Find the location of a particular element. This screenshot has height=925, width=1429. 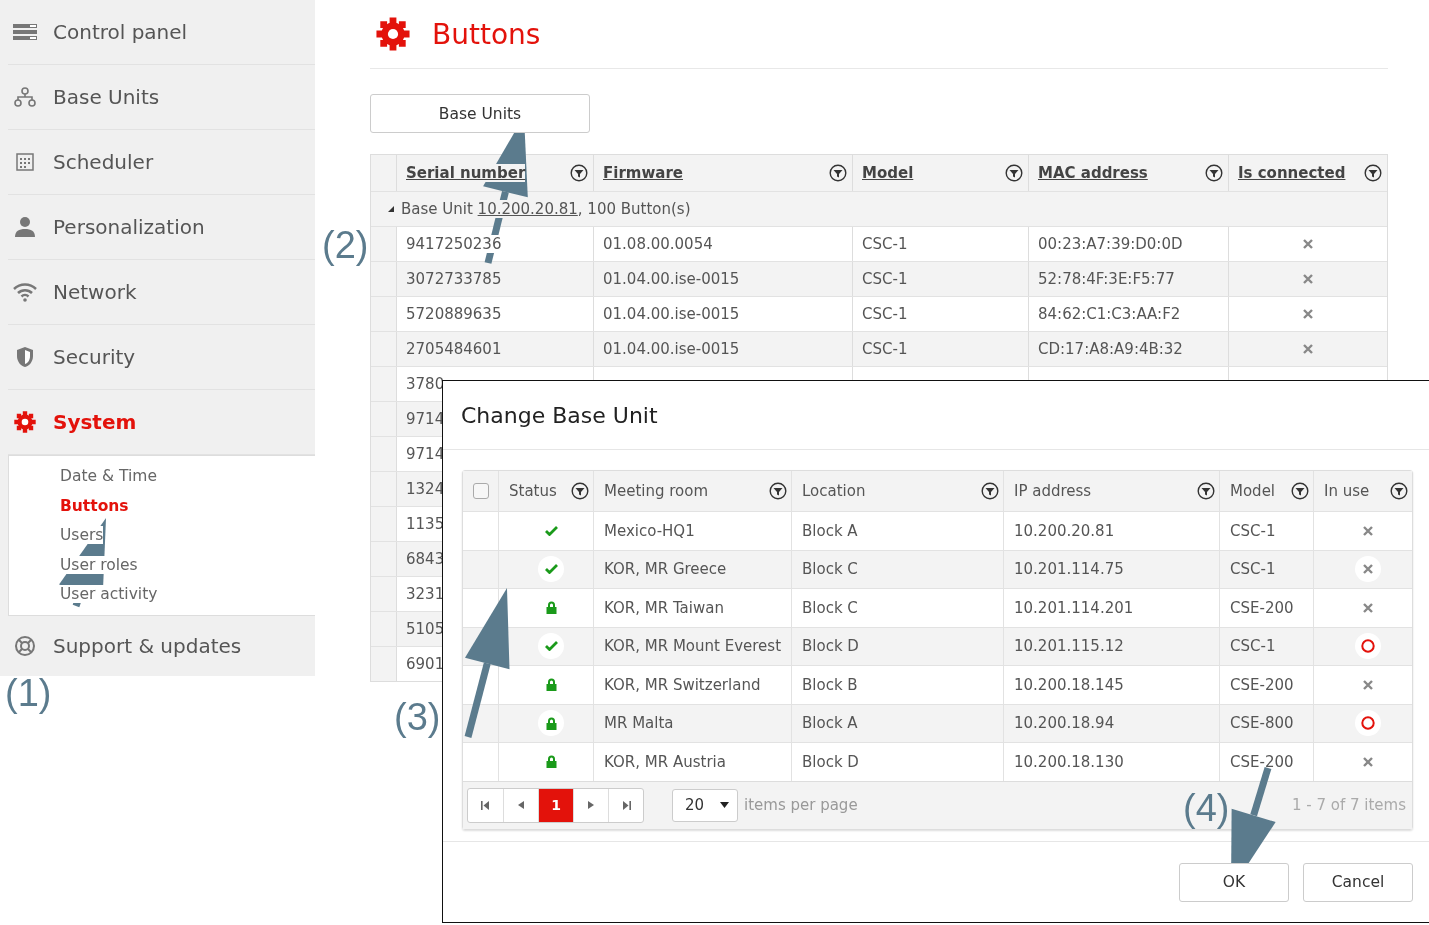

submenu-item: Users is located at coordinates (82, 535).